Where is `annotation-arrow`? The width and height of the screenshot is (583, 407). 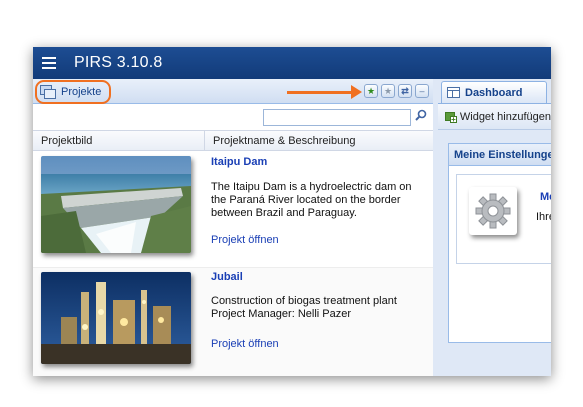
annotation-arrow is located at coordinates (320, 92).